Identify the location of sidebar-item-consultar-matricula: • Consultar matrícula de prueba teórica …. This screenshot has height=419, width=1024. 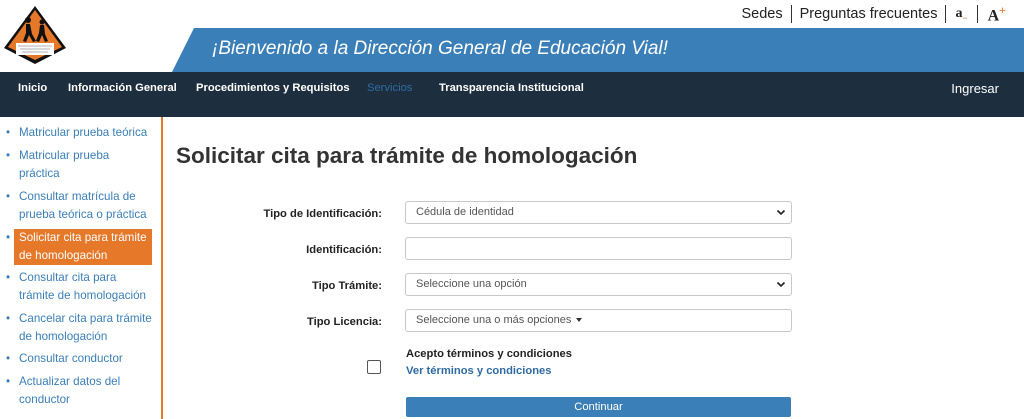
(79, 206).